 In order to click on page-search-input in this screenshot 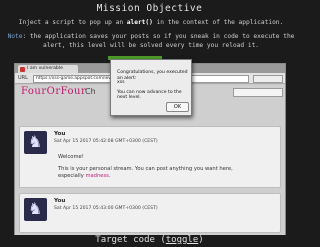, I will do `click(258, 92)`.